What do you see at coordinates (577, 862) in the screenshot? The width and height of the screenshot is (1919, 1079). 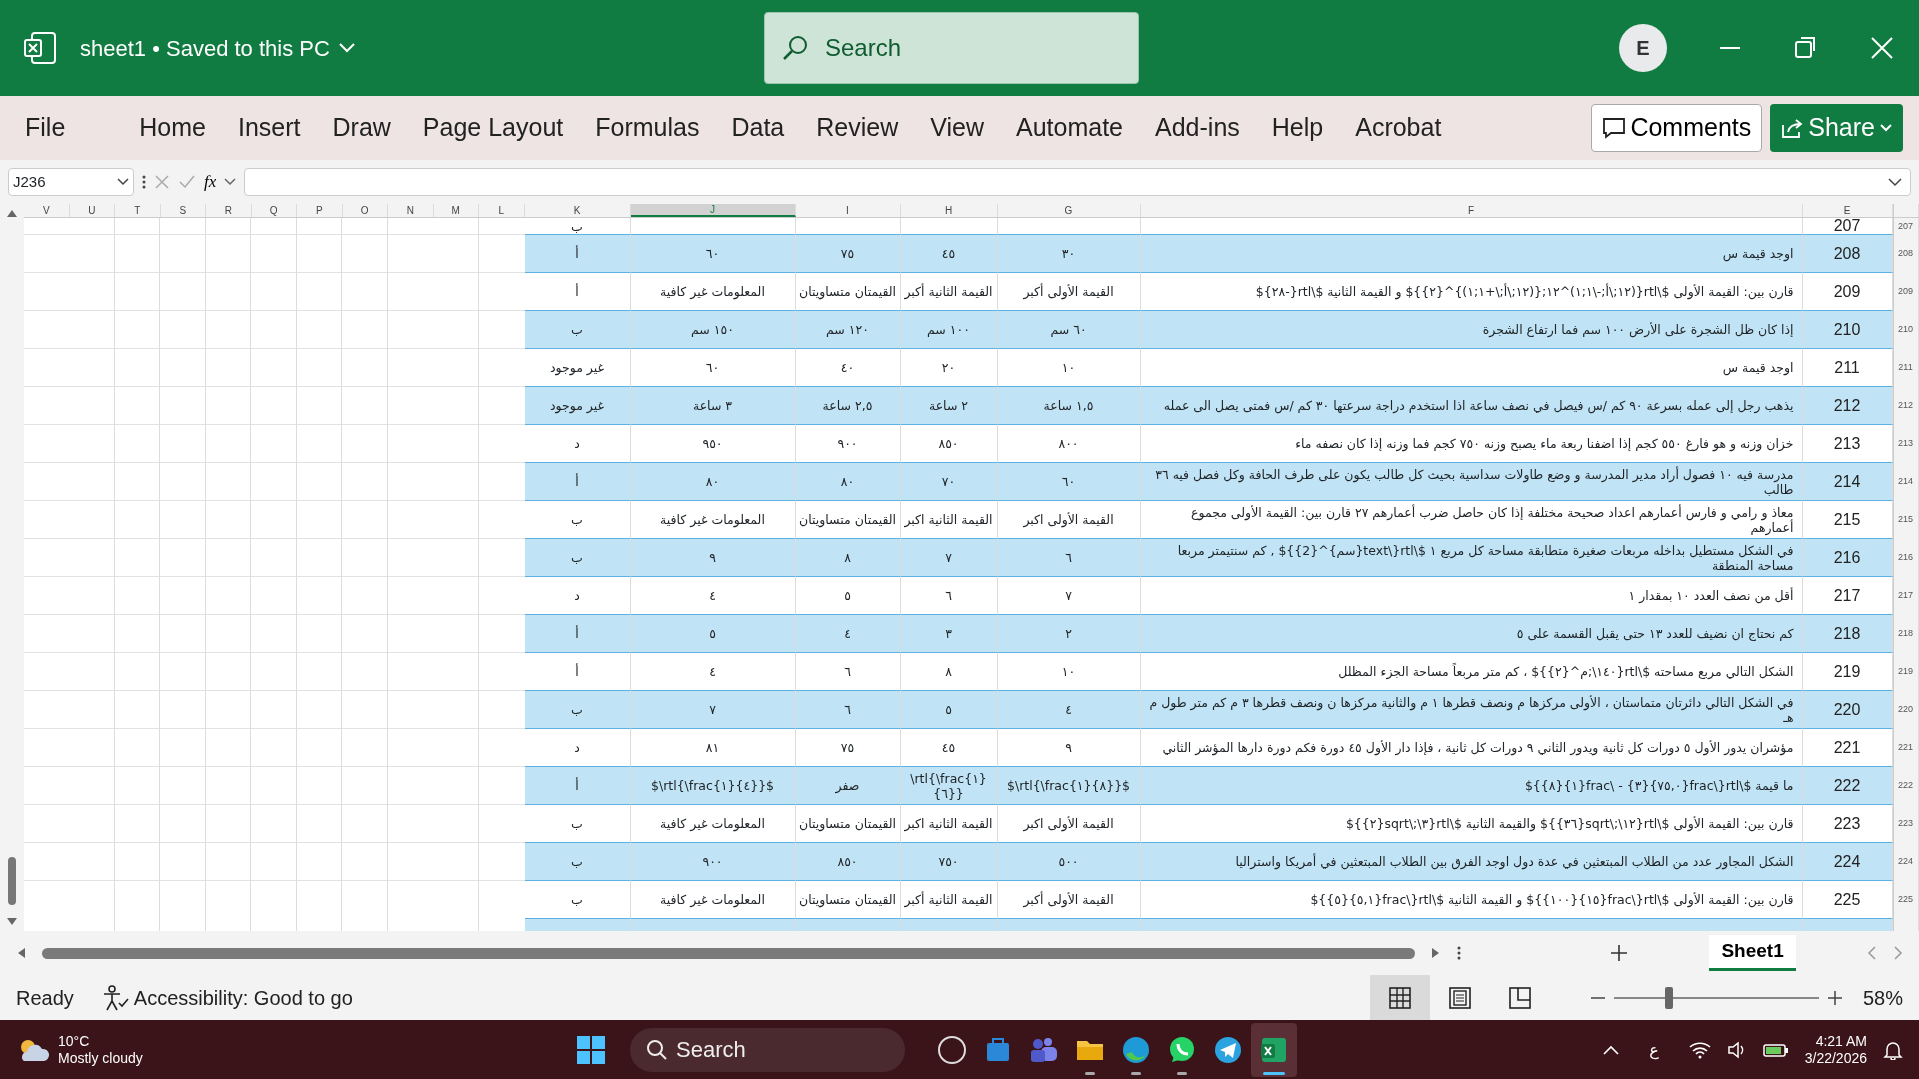 I see `table-cell: ب` at bounding box center [577, 862].